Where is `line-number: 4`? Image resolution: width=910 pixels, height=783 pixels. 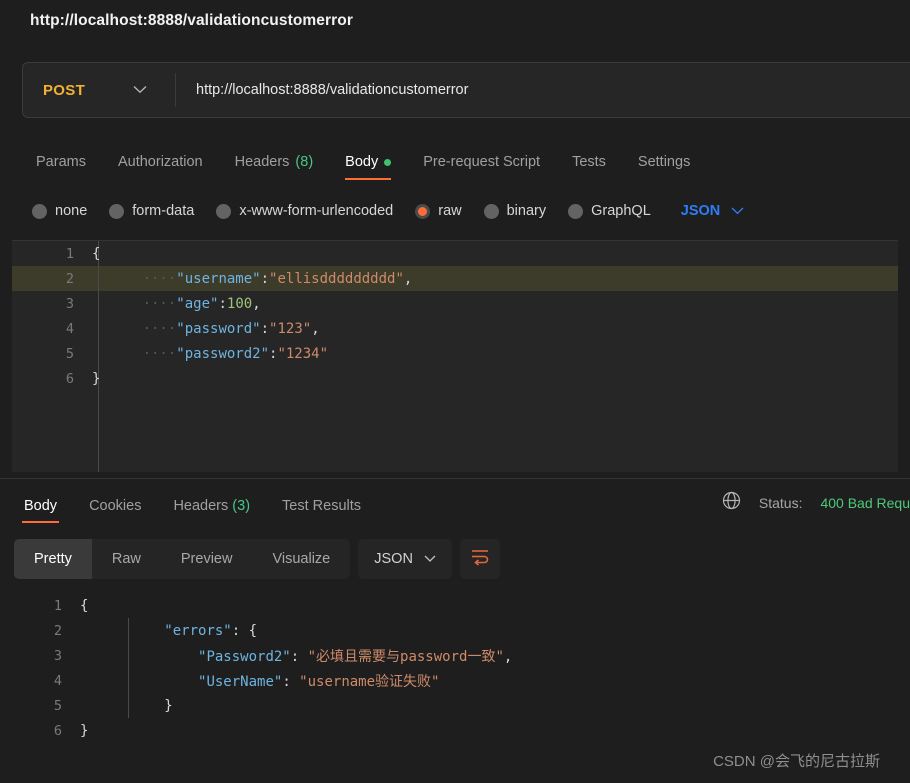 line-number: 4 is located at coordinates (69, 328).